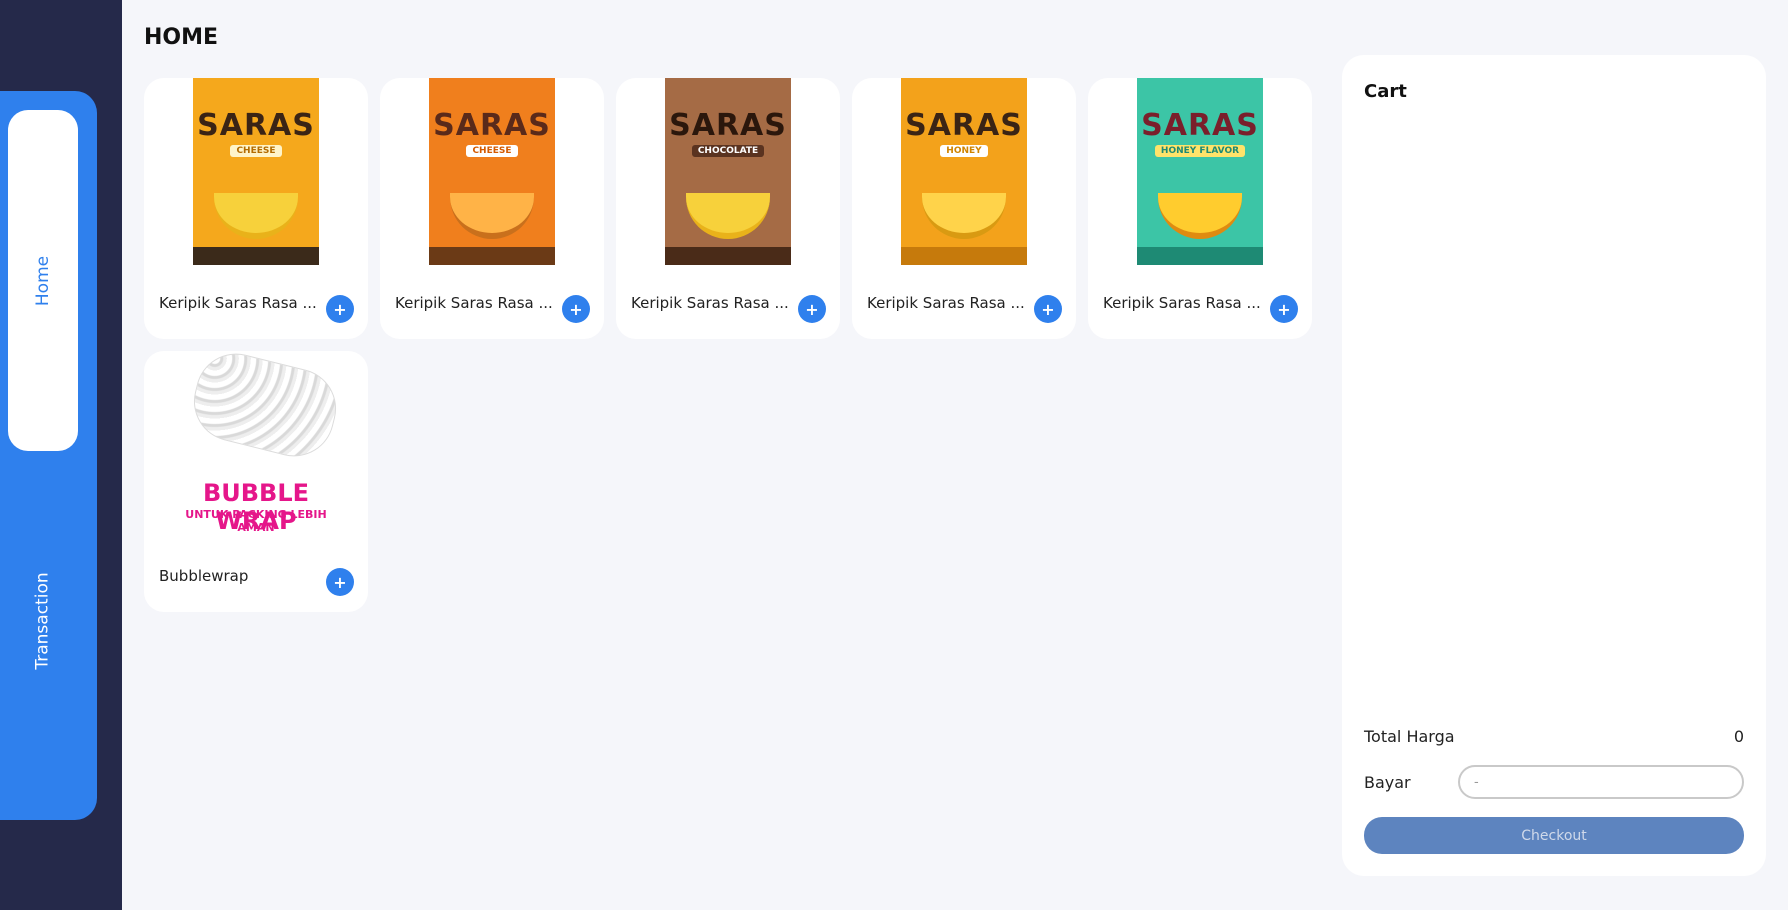 This screenshot has width=1788, height=910. I want to click on pay-label: Bayar, so click(1387, 782).